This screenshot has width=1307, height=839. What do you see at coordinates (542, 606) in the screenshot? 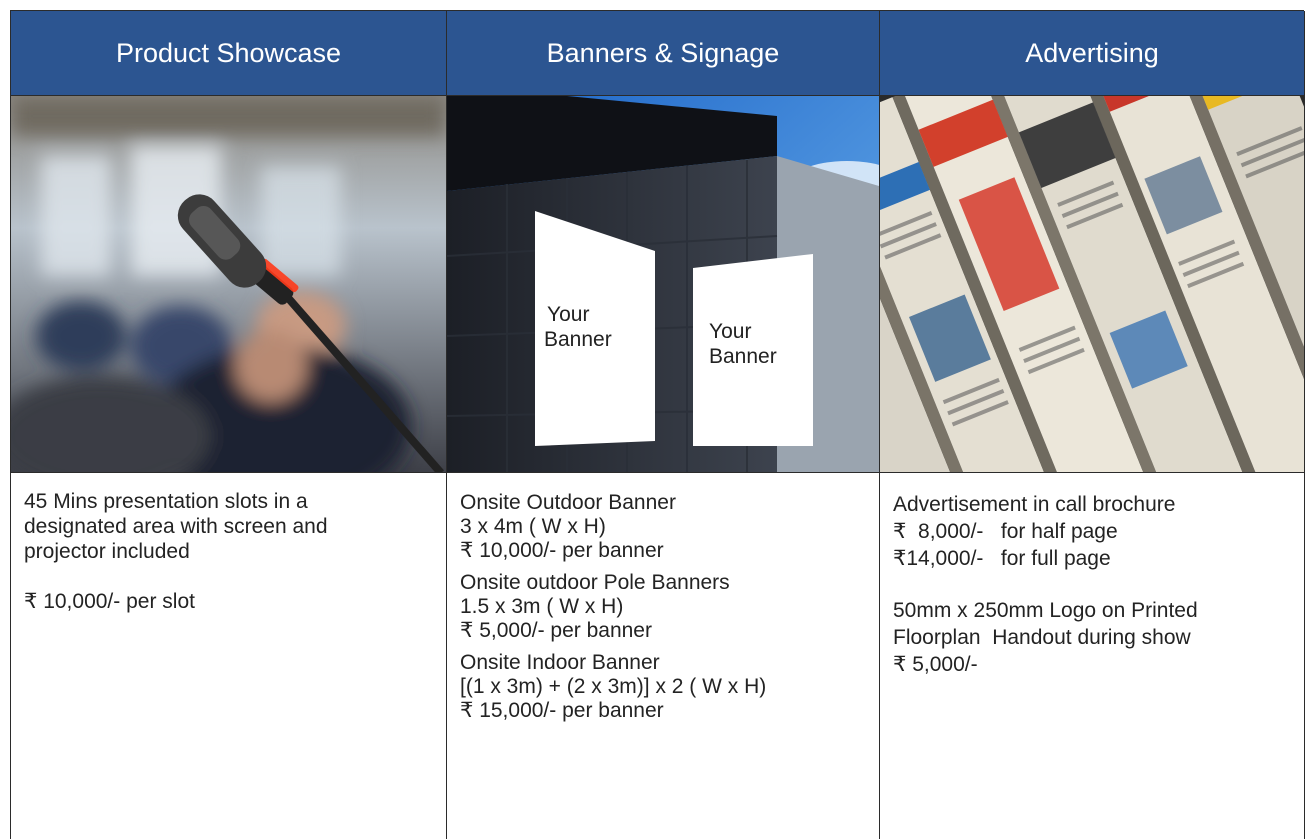
I see `pole-banner-size: 1.5 x 3m ( W x H)` at bounding box center [542, 606].